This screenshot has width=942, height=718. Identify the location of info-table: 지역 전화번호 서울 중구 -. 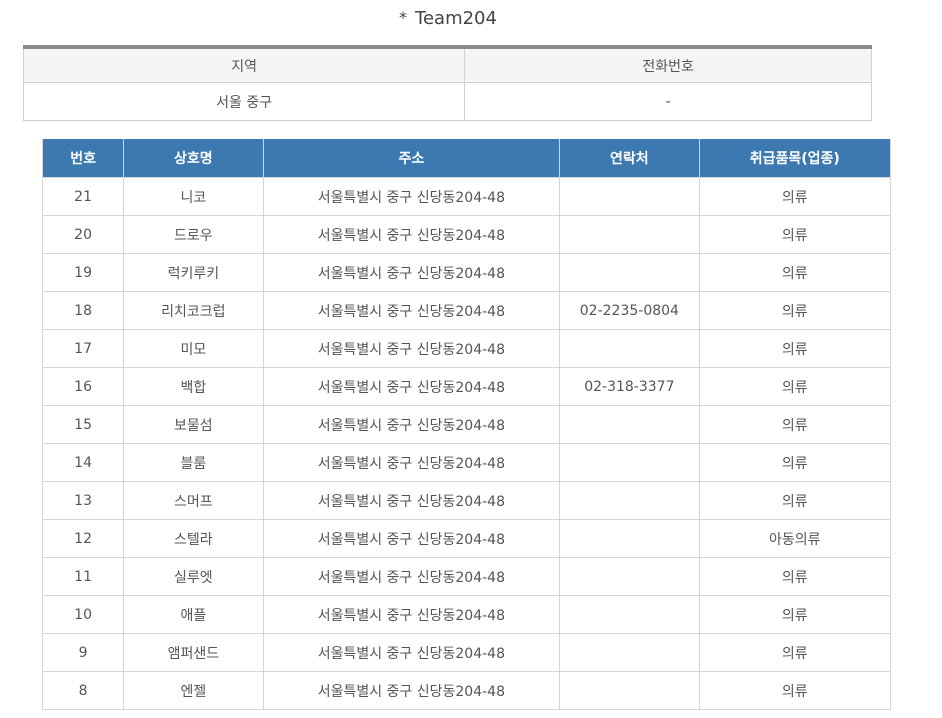
(447, 83).